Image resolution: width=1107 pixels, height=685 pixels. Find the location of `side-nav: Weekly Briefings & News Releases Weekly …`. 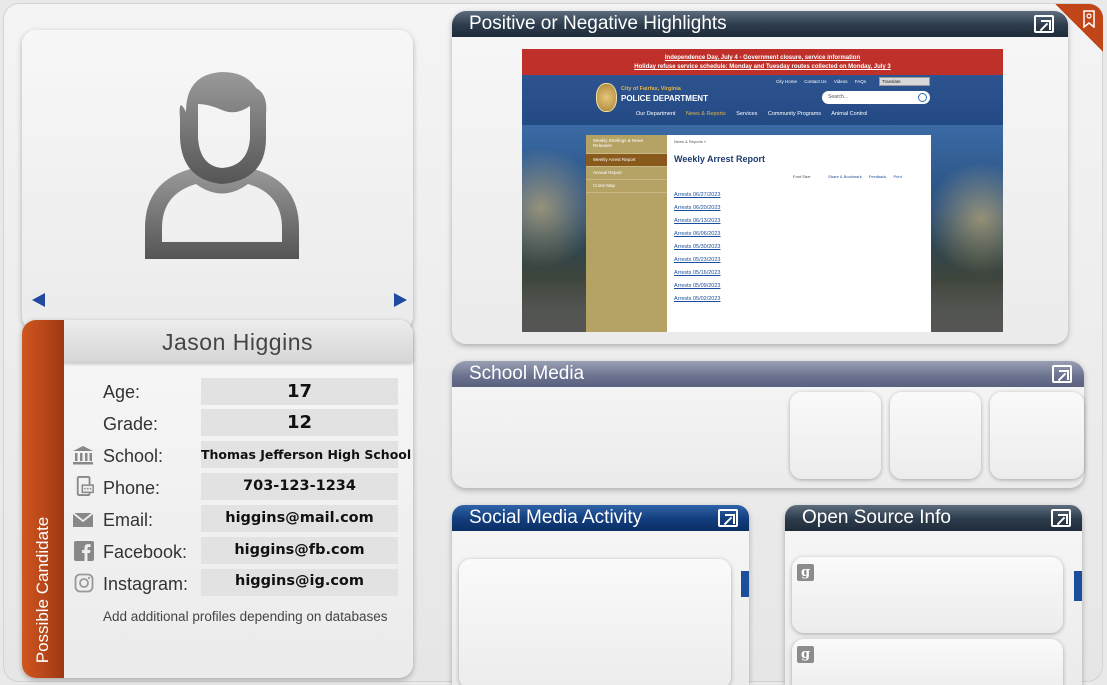

side-nav: Weekly Briefings & News Releases Weekly … is located at coordinates (626, 233).